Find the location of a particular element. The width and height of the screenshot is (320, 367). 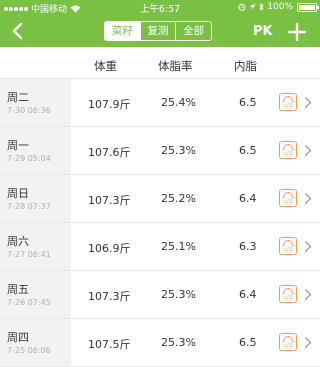

filter-segmented-control: 菜籽 复测 全部 is located at coordinates (158, 31).